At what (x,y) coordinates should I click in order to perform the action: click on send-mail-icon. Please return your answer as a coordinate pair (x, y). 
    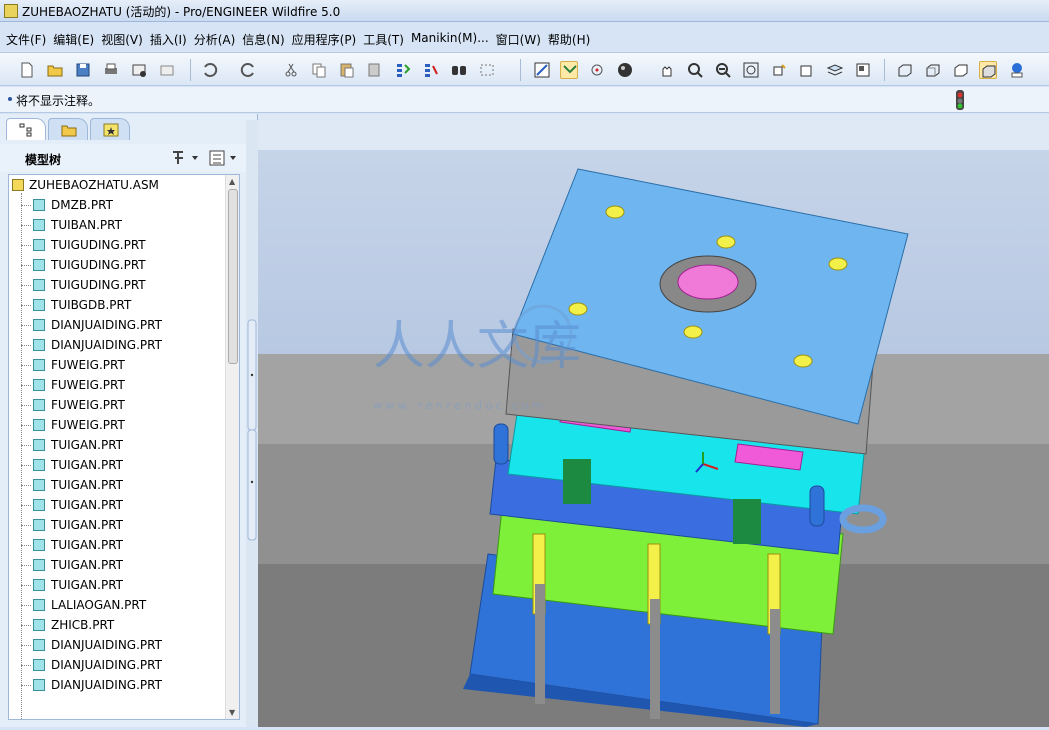
    Looking at the image, I should click on (139, 70).